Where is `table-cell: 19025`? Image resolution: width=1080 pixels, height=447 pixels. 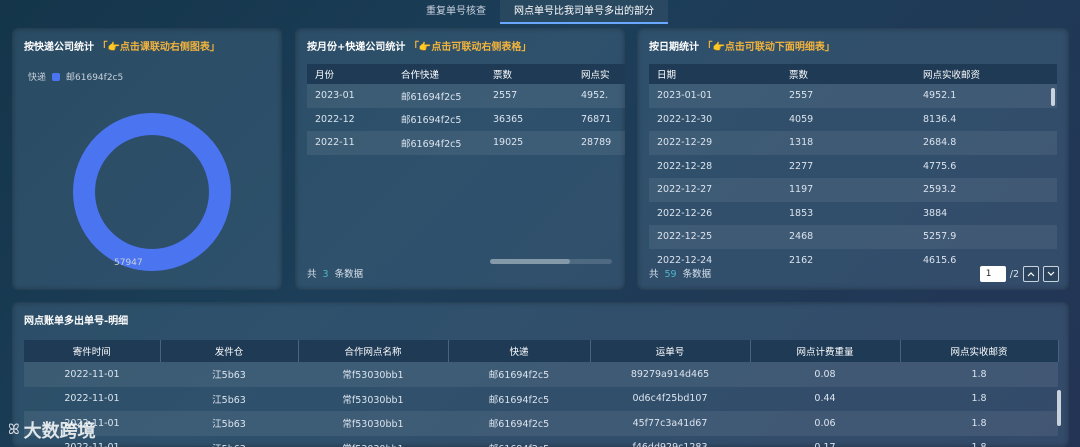
table-cell: 19025 is located at coordinates (529, 143).